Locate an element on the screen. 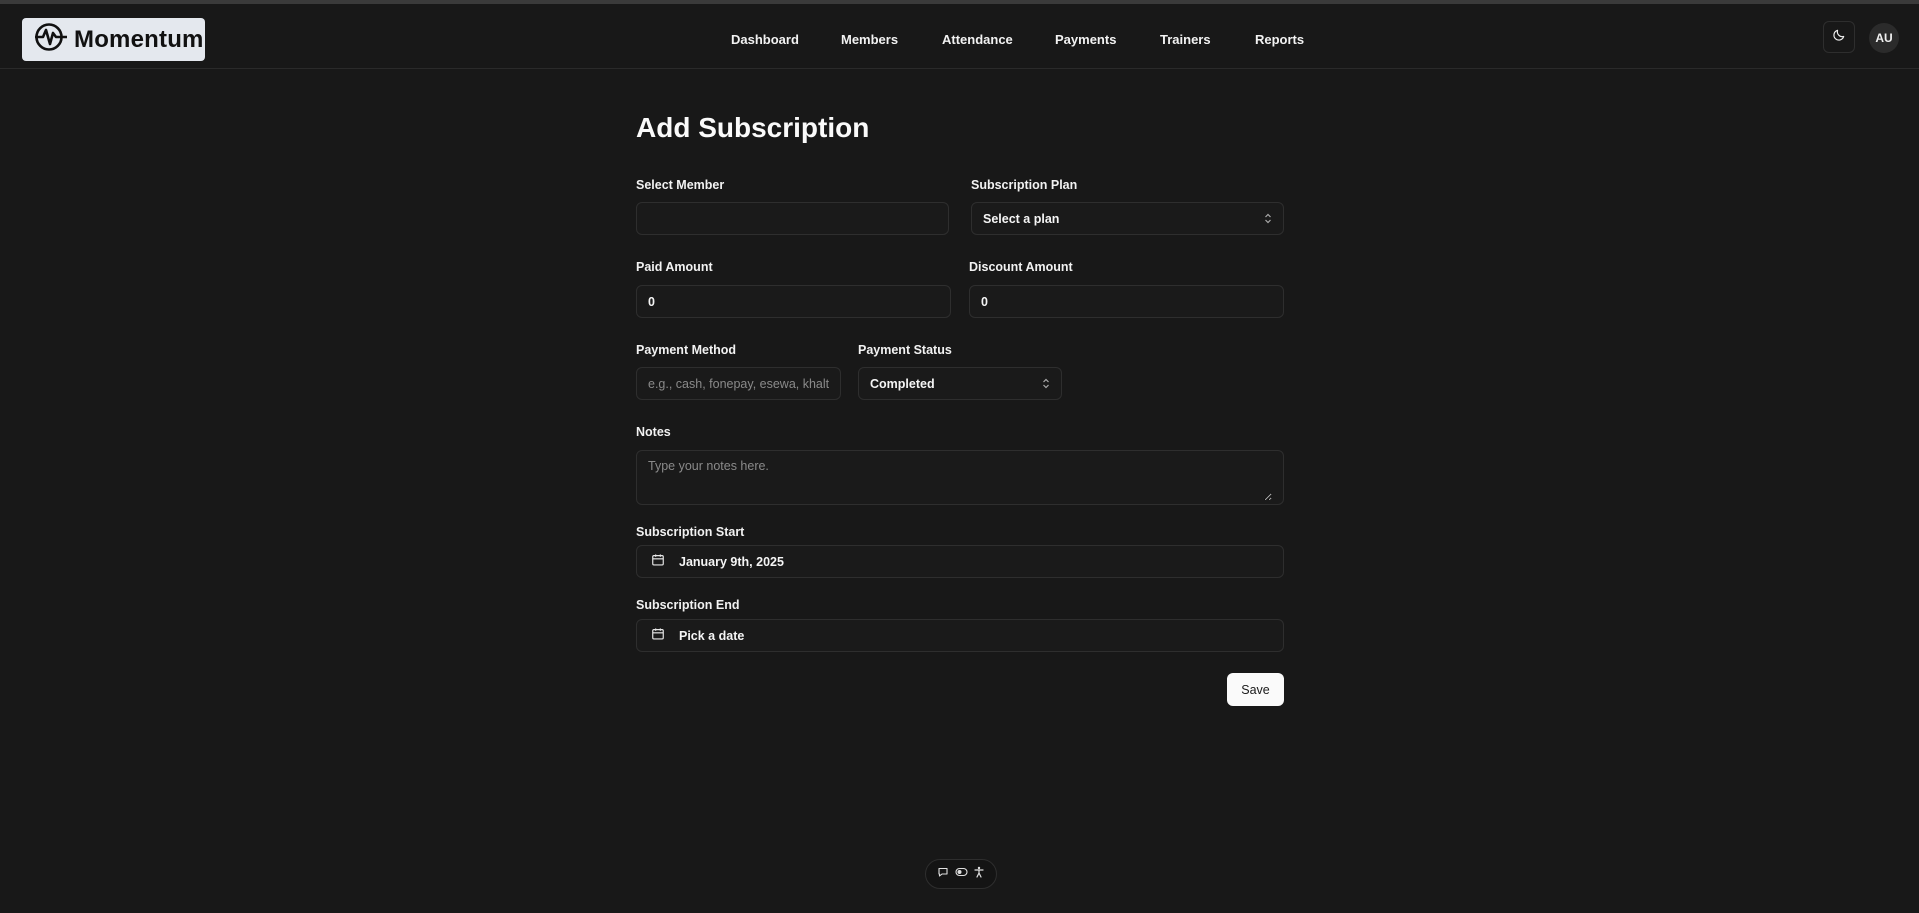 Image resolution: width=1919 pixels, height=913 pixels. select-member-field is located at coordinates (792, 218).